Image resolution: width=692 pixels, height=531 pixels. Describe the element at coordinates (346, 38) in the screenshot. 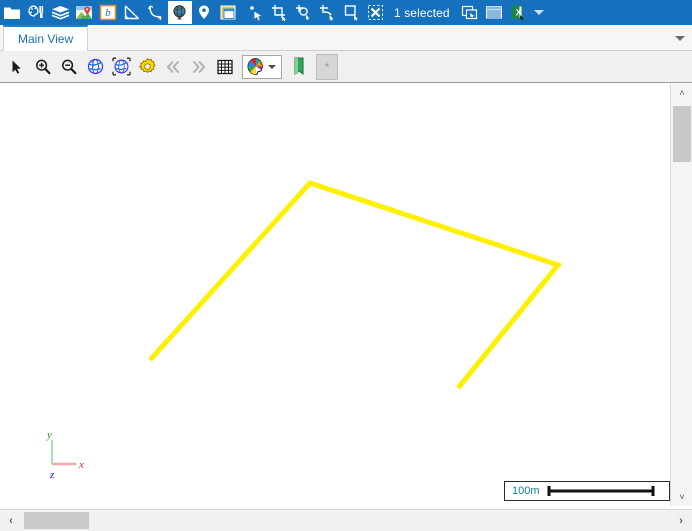

I see `tab-strip: Main View` at that location.